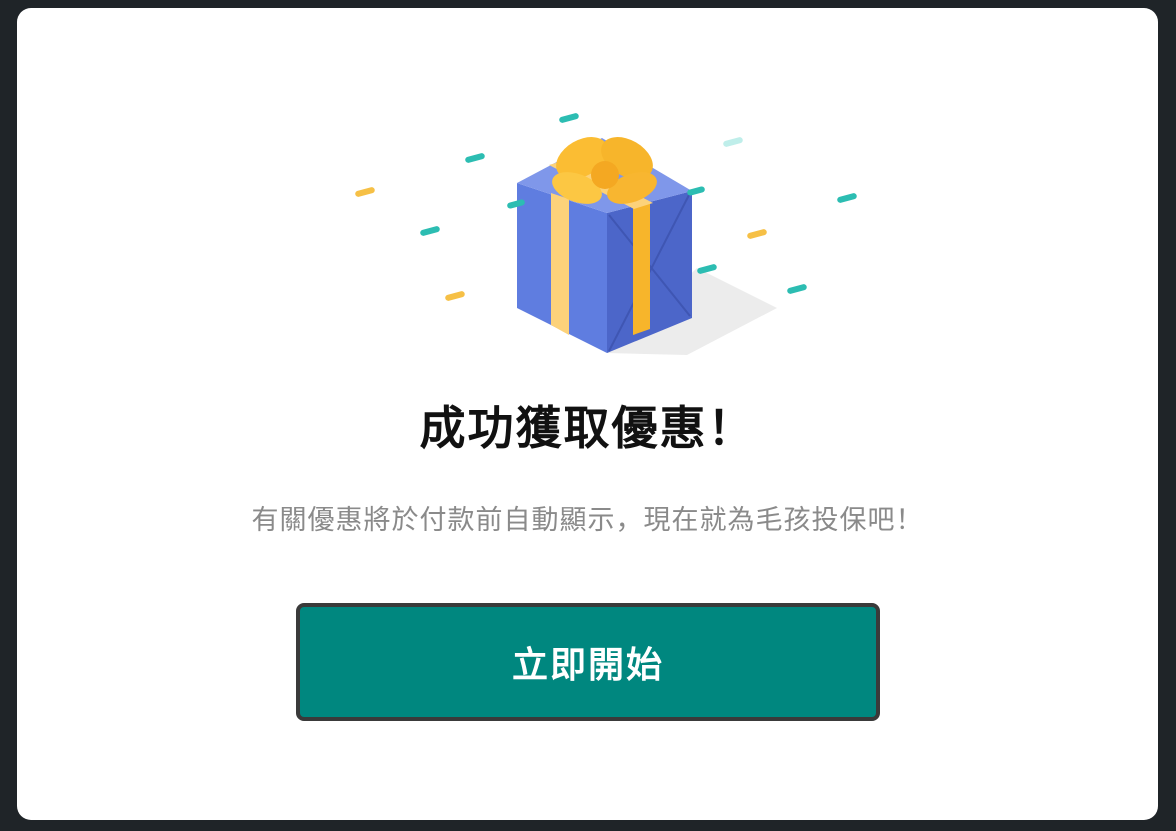 Image resolution: width=1176 pixels, height=831 pixels. What do you see at coordinates (587, 520) in the screenshot?
I see `dialog-message: 有關優惠將於付款前自動顯示，現在就為毛孩投保吧！` at bounding box center [587, 520].